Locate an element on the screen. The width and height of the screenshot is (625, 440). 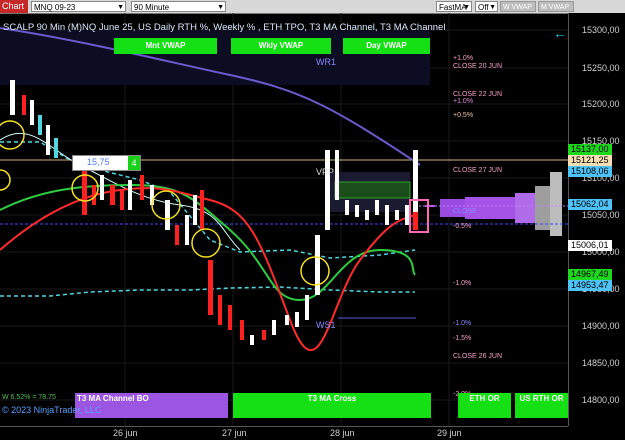
price-tag: 15006,01 is located at coordinates (590, 245).